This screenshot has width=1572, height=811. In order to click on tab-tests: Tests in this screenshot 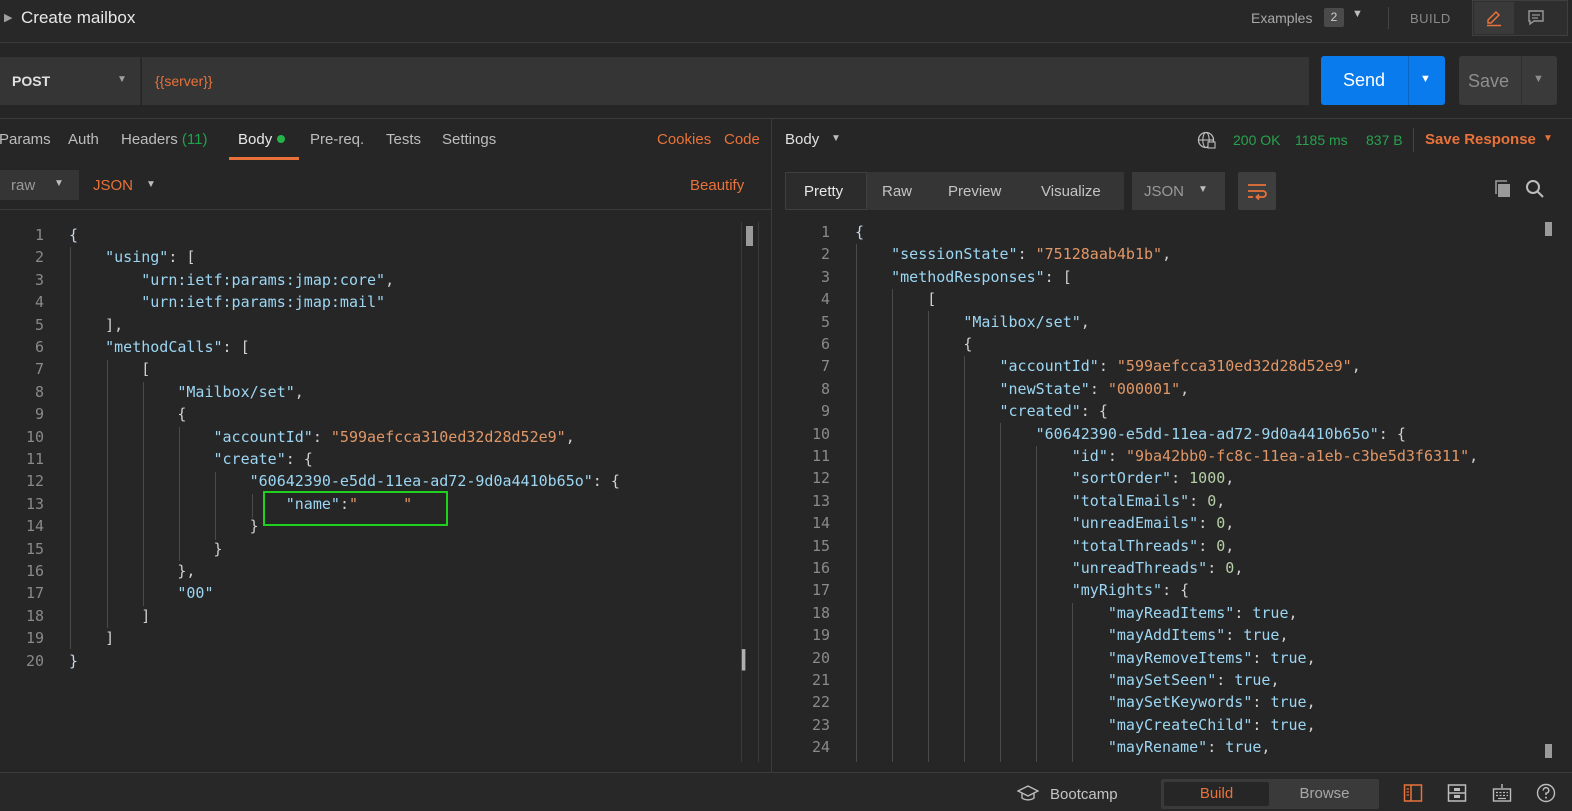, I will do `click(403, 139)`.